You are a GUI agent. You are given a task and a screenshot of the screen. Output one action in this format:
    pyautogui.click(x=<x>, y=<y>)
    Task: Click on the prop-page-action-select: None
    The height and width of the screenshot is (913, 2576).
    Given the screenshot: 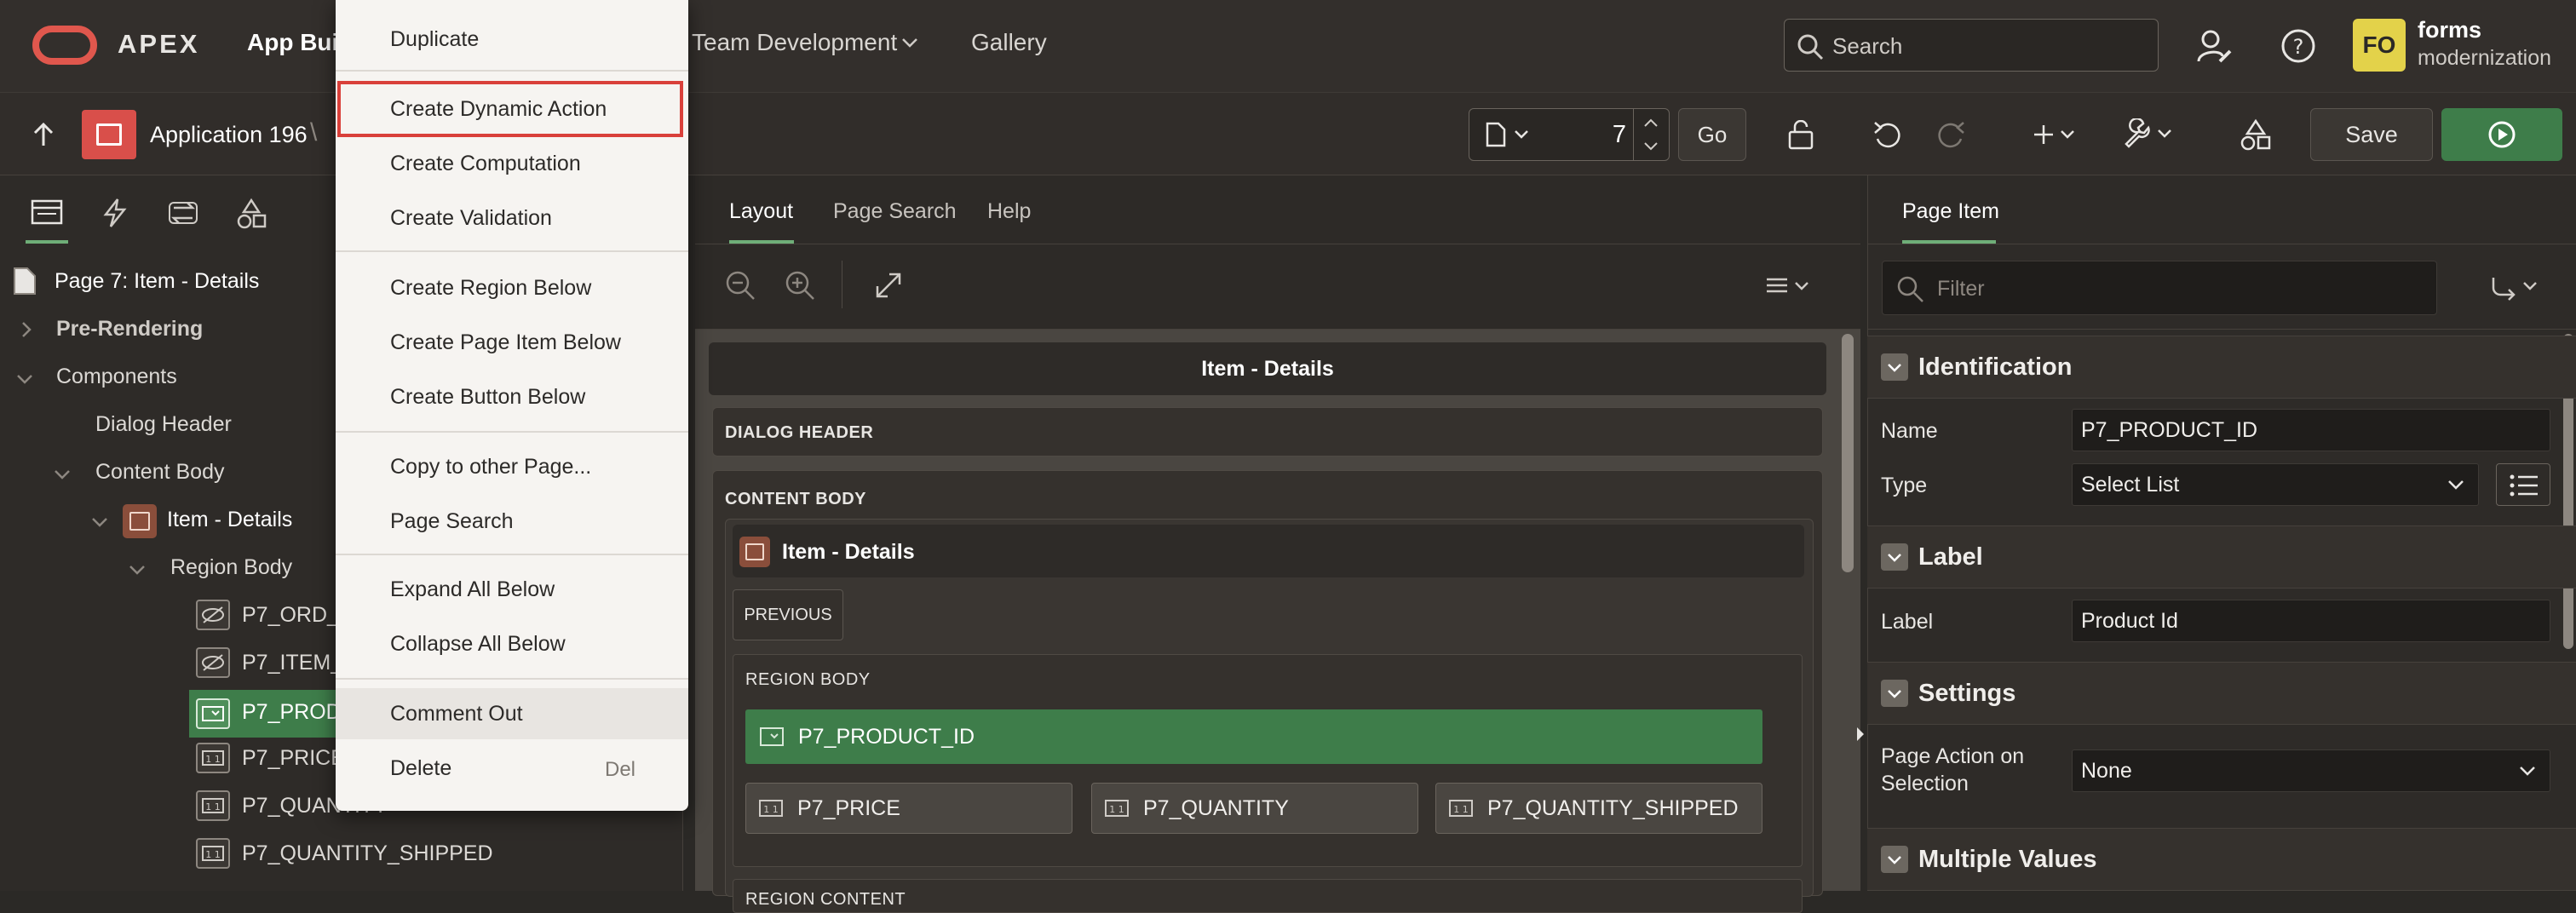 What is the action you would take?
    pyautogui.click(x=2311, y=770)
    